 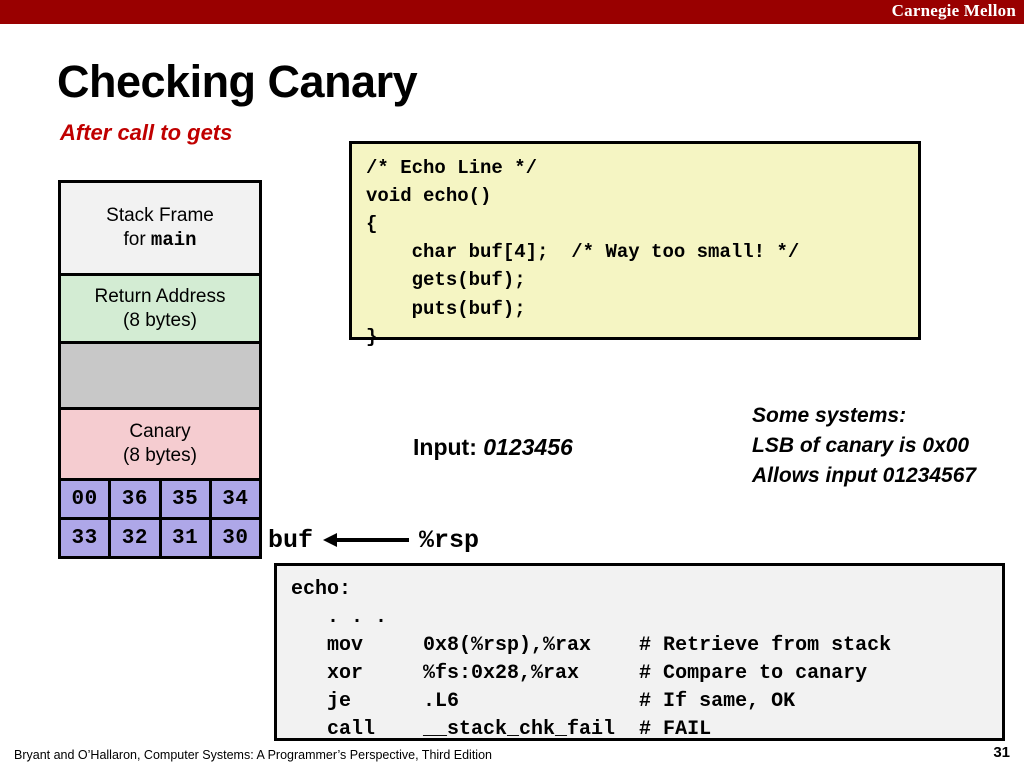 I want to click on buf-rsp-pointer: buf %rsp, so click(x=373, y=540).